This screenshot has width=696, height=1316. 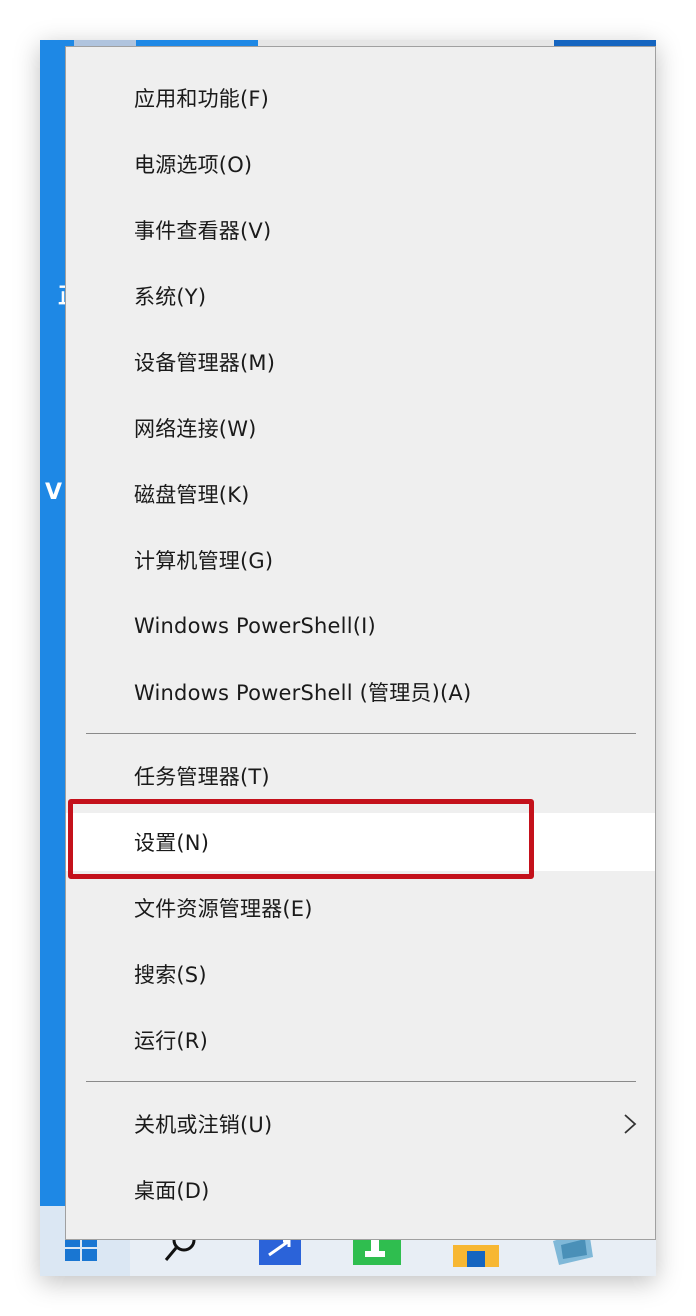 What do you see at coordinates (172, 843) in the screenshot?
I see `menu-item-label: 设置(N)` at bounding box center [172, 843].